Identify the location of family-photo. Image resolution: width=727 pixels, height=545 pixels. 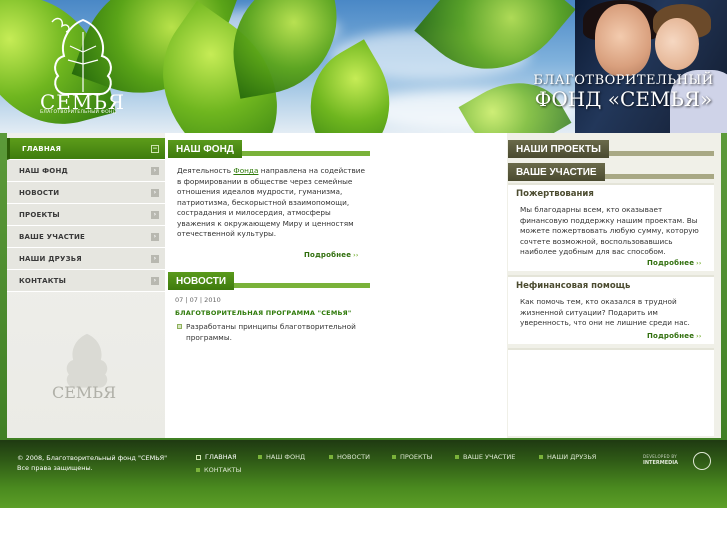
(651, 67).